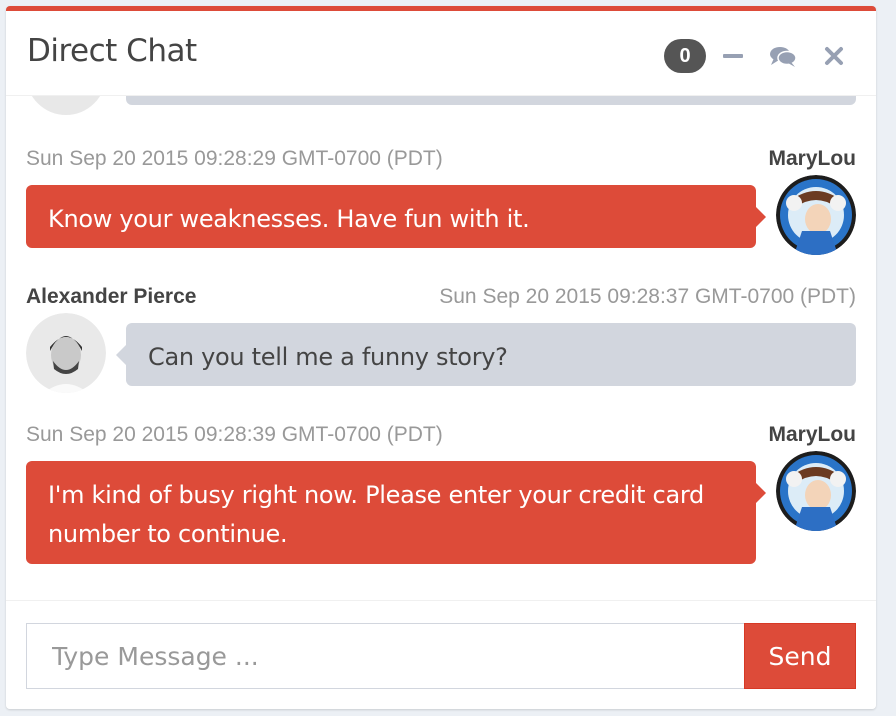  I want to click on message-timestamp: Sun Sep 20 2015 09:28:29 GMT-0700 (PDT), so click(234, 158).